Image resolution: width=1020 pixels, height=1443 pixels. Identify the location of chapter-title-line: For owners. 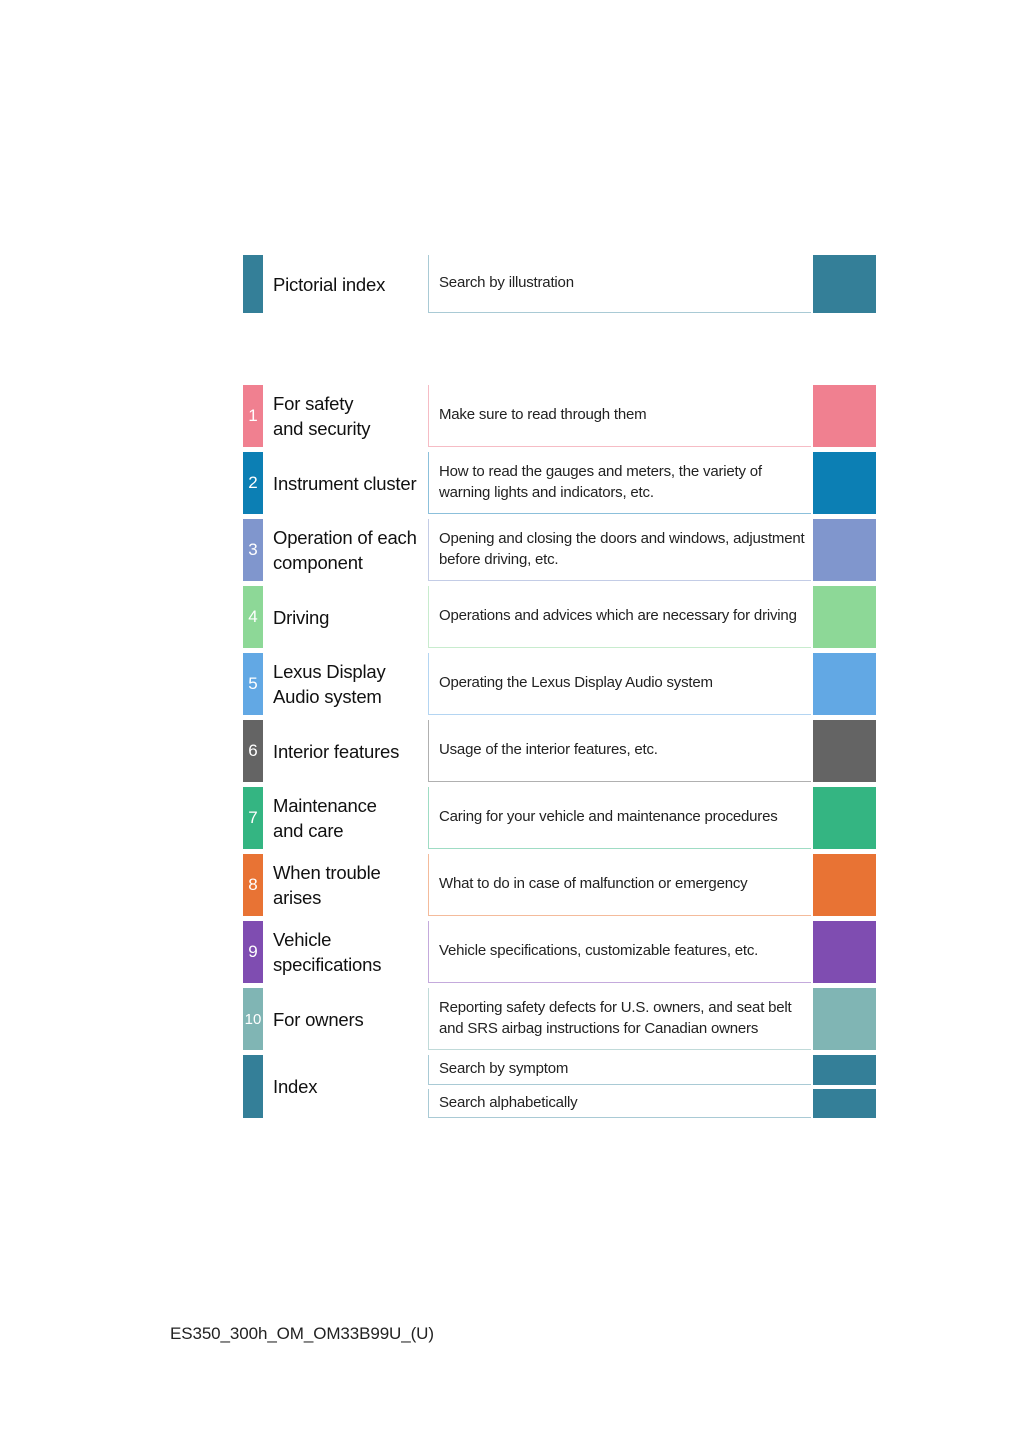
(318, 1019).